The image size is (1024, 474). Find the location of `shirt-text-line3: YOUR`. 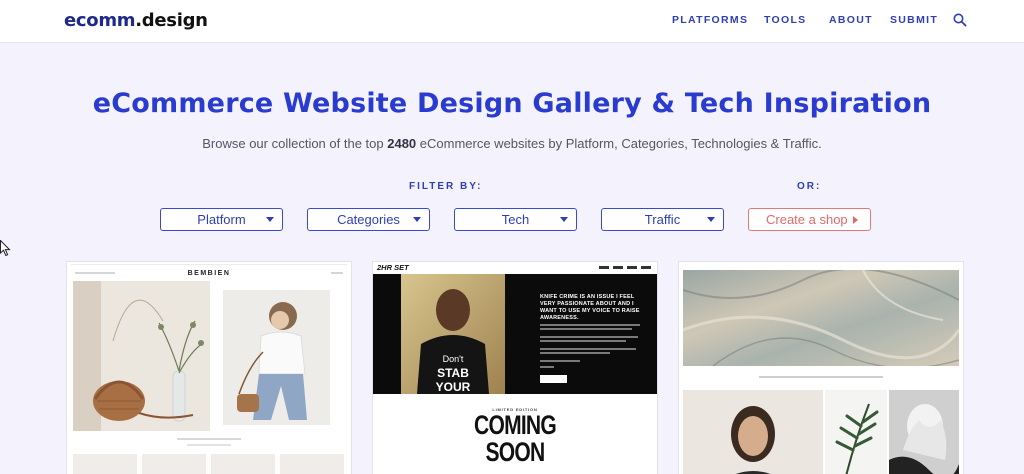

shirt-text-line3: YOUR is located at coordinates (453, 387).